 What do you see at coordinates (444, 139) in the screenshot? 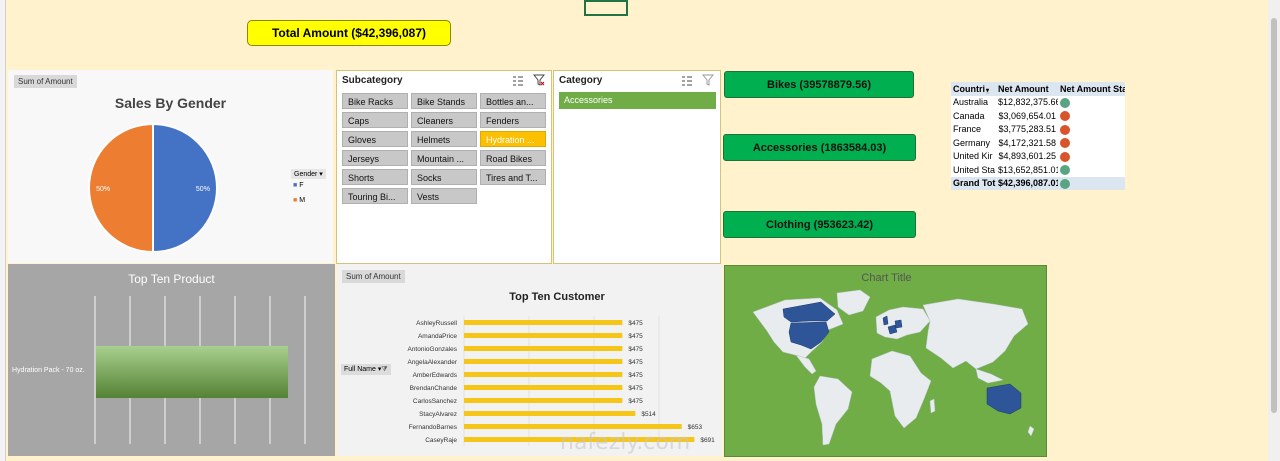
I see `slicer-item: Helmets` at bounding box center [444, 139].